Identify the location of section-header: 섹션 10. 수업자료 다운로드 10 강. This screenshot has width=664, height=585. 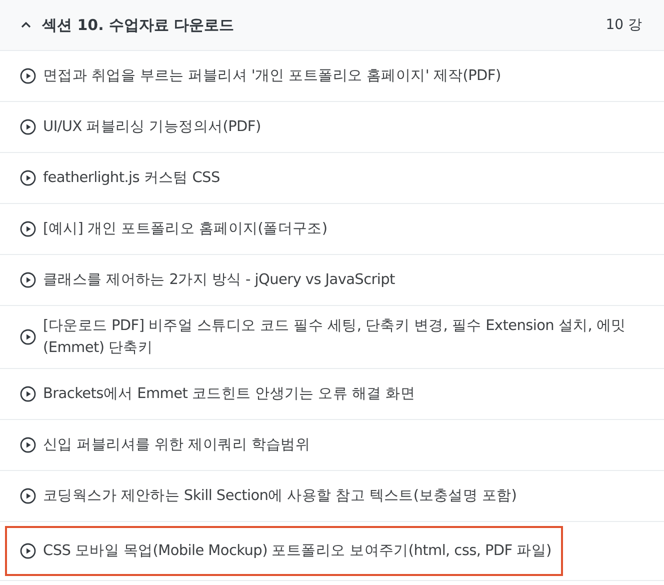
(332, 25).